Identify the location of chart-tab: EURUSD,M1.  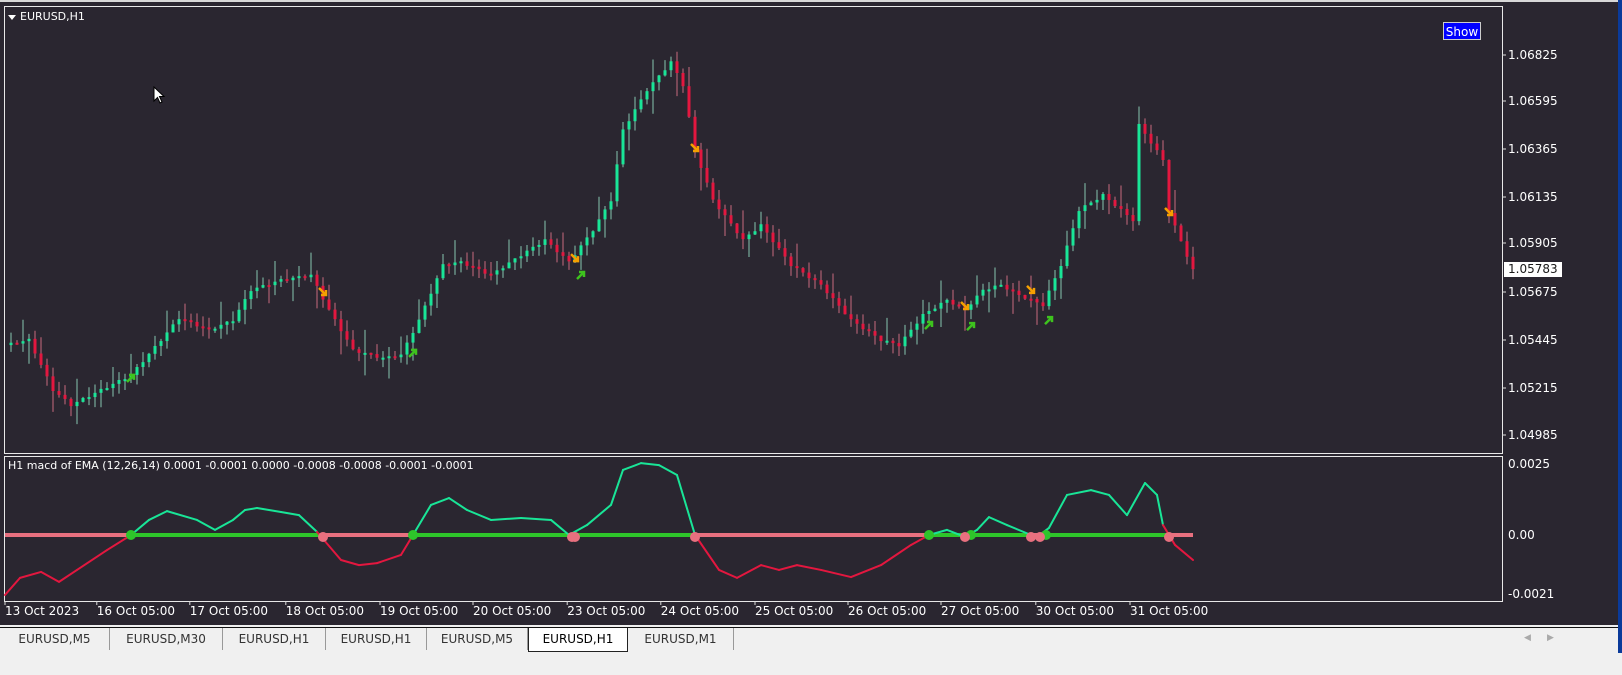
(681, 639).